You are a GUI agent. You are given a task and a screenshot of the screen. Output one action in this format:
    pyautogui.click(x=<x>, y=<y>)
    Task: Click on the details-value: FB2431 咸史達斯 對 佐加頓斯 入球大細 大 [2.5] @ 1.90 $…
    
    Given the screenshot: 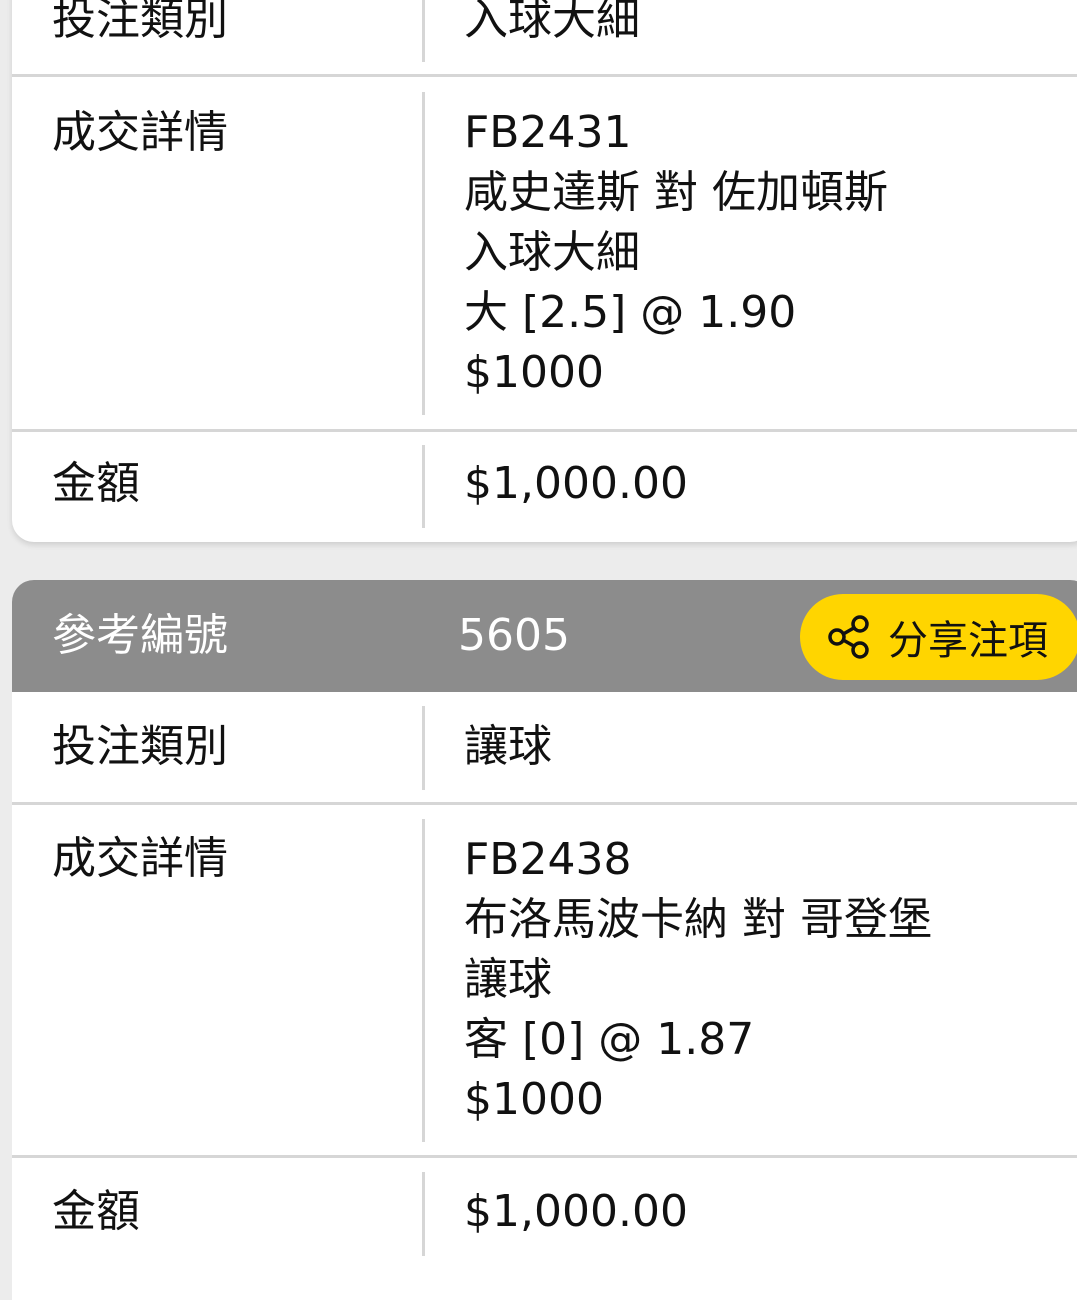 What is the action you would take?
    pyautogui.click(x=676, y=253)
    